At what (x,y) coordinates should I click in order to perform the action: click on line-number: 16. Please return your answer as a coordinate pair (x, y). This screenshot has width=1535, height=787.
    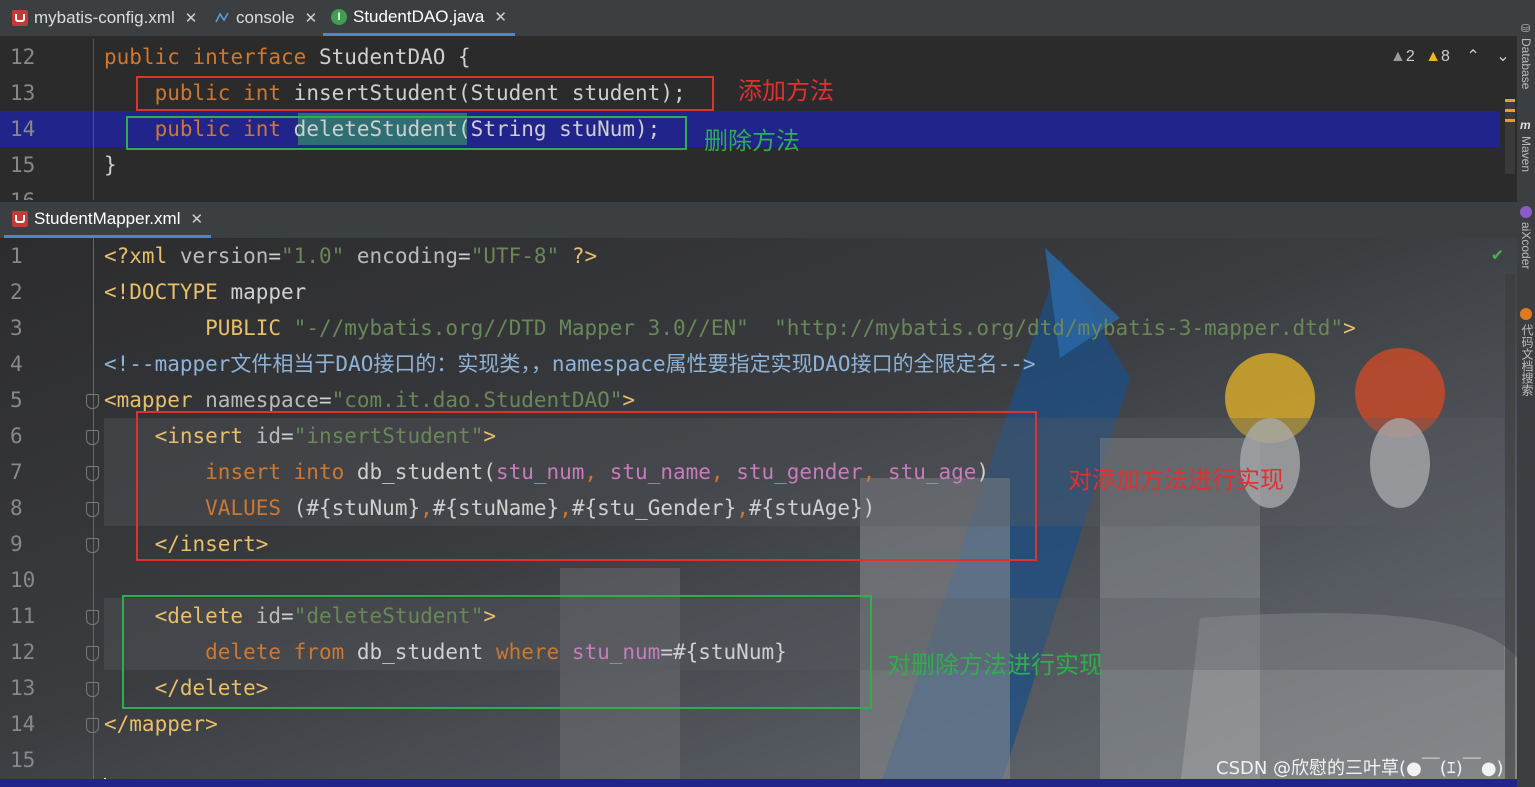
    Looking at the image, I should click on (30, 191).